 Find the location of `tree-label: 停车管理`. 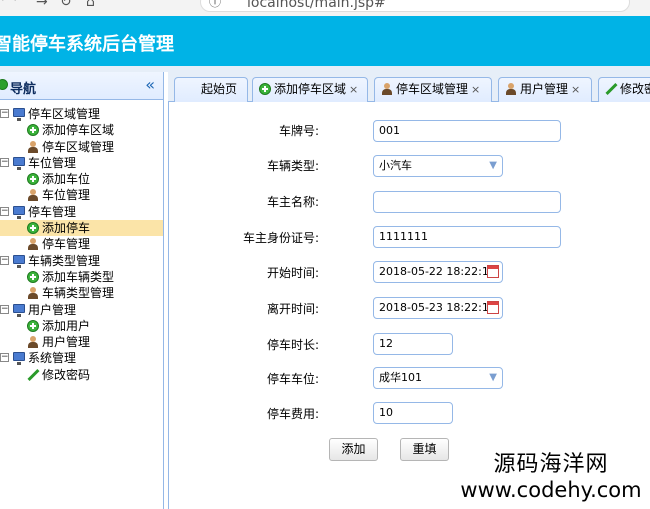

tree-label: 停车管理 is located at coordinates (66, 244).